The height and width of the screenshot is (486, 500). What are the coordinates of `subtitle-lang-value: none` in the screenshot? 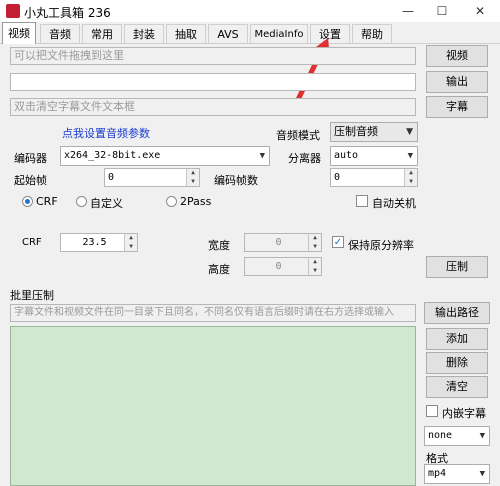 It's located at (440, 435).